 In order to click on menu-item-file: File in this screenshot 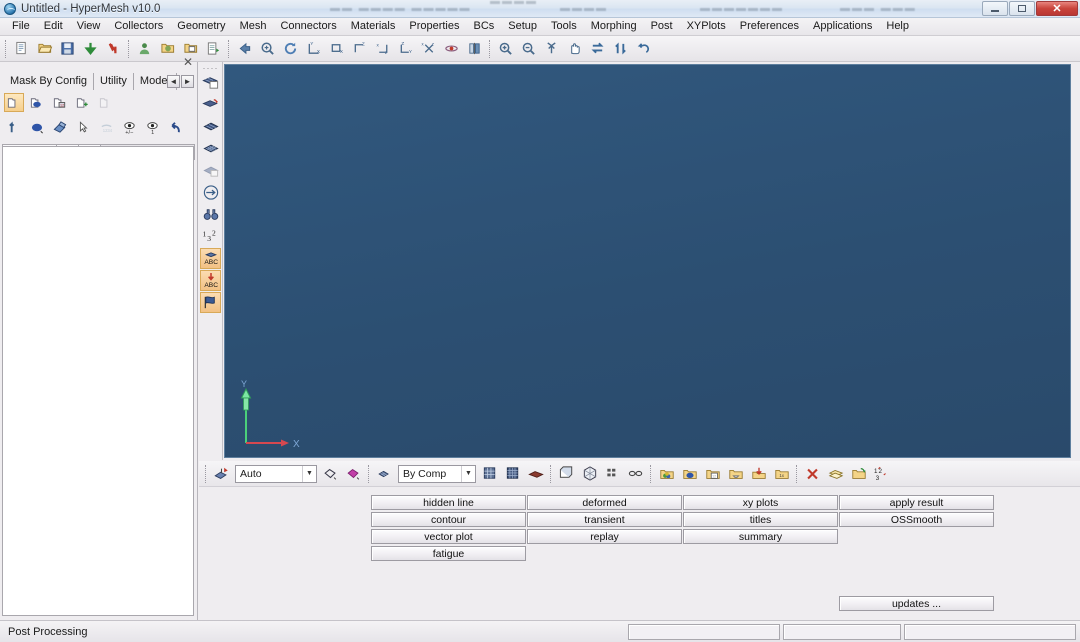, I will do `click(21, 26)`.